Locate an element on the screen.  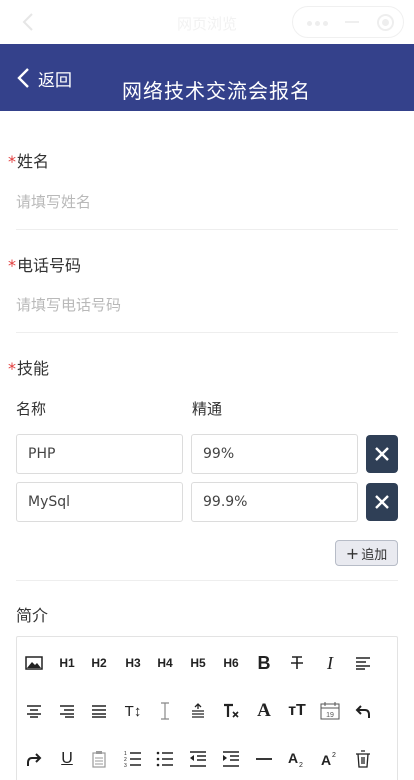
indent-icon is located at coordinates (231, 759).